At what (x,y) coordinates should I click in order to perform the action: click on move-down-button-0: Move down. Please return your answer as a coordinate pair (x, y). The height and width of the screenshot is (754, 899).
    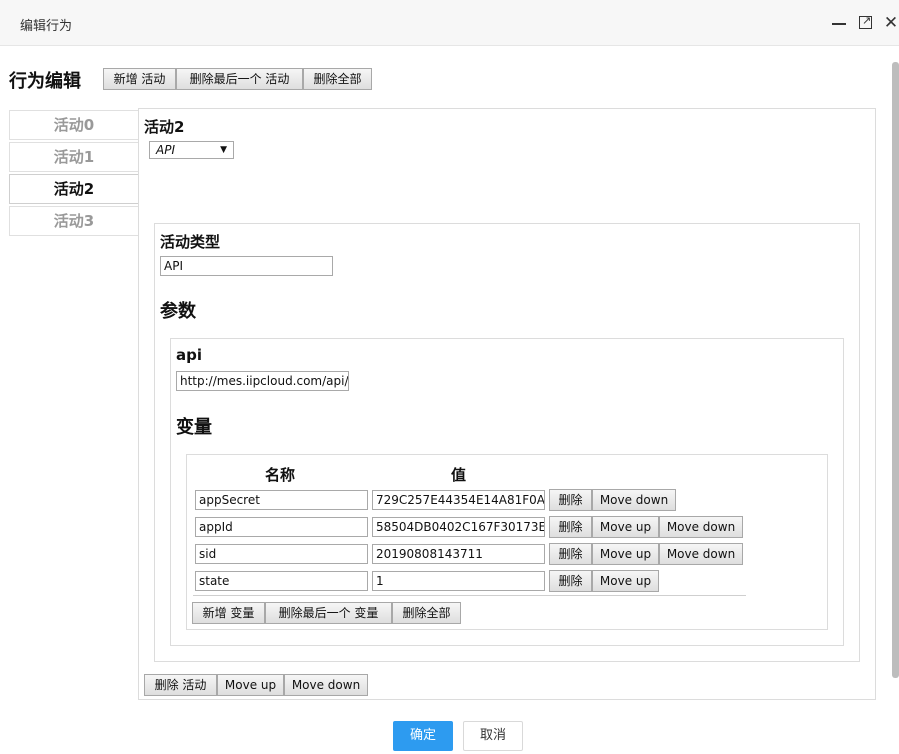
    Looking at the image, I should click on (634, 500).